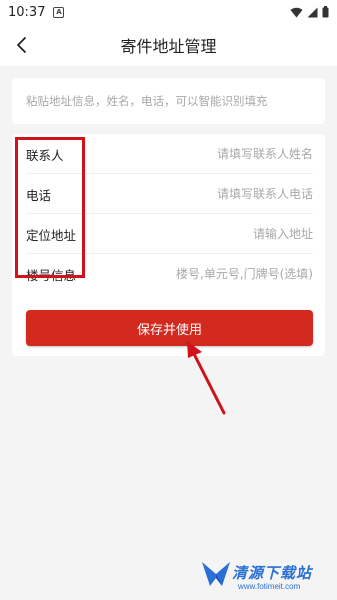 The height and width of the screenshot is (600, 337). I want to click on form-row-location: 定位地址, so click(168, 234).